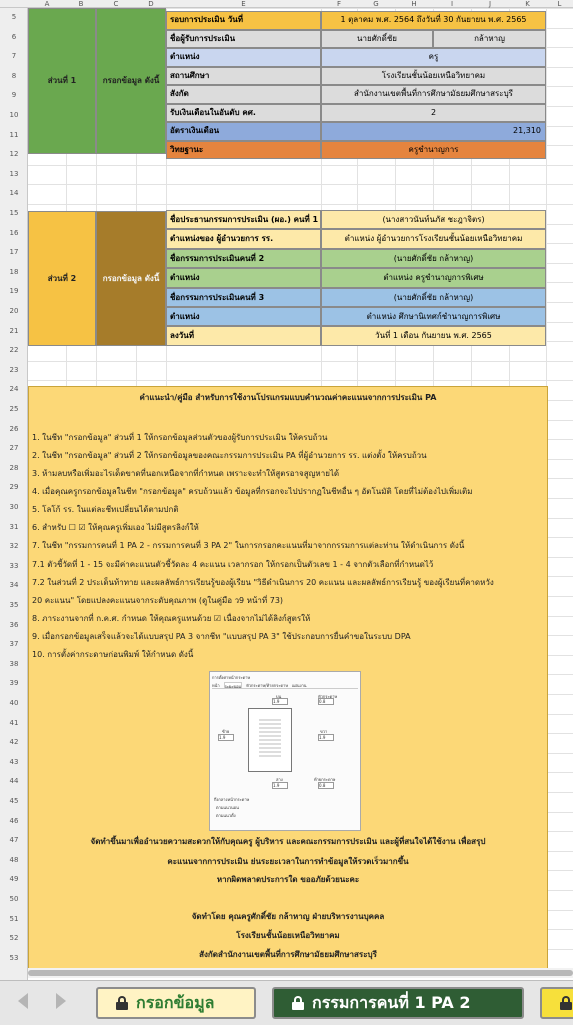 Image resolution: width=573 pixels, height=1025 pixels. I want to click on row-number: 18, so click(14, 272).